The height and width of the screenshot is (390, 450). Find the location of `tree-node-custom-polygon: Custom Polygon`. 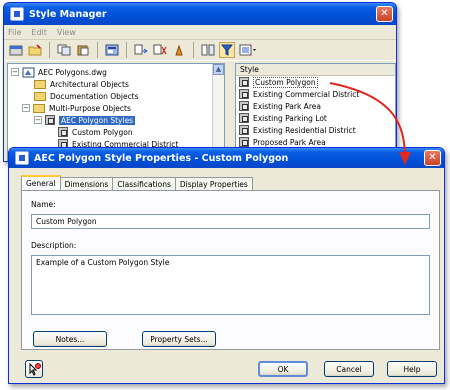

tree-node-custom-polygon: Custom Polygon is located at coordinates (116, 132).